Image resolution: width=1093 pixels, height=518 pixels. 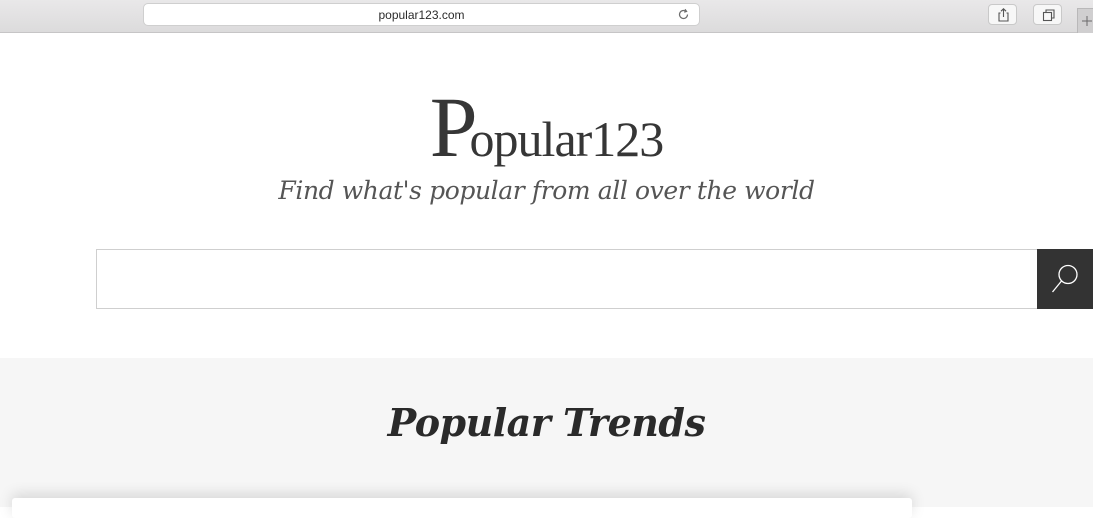 I want to click on plus-icon, so click(x=1087, y=21).